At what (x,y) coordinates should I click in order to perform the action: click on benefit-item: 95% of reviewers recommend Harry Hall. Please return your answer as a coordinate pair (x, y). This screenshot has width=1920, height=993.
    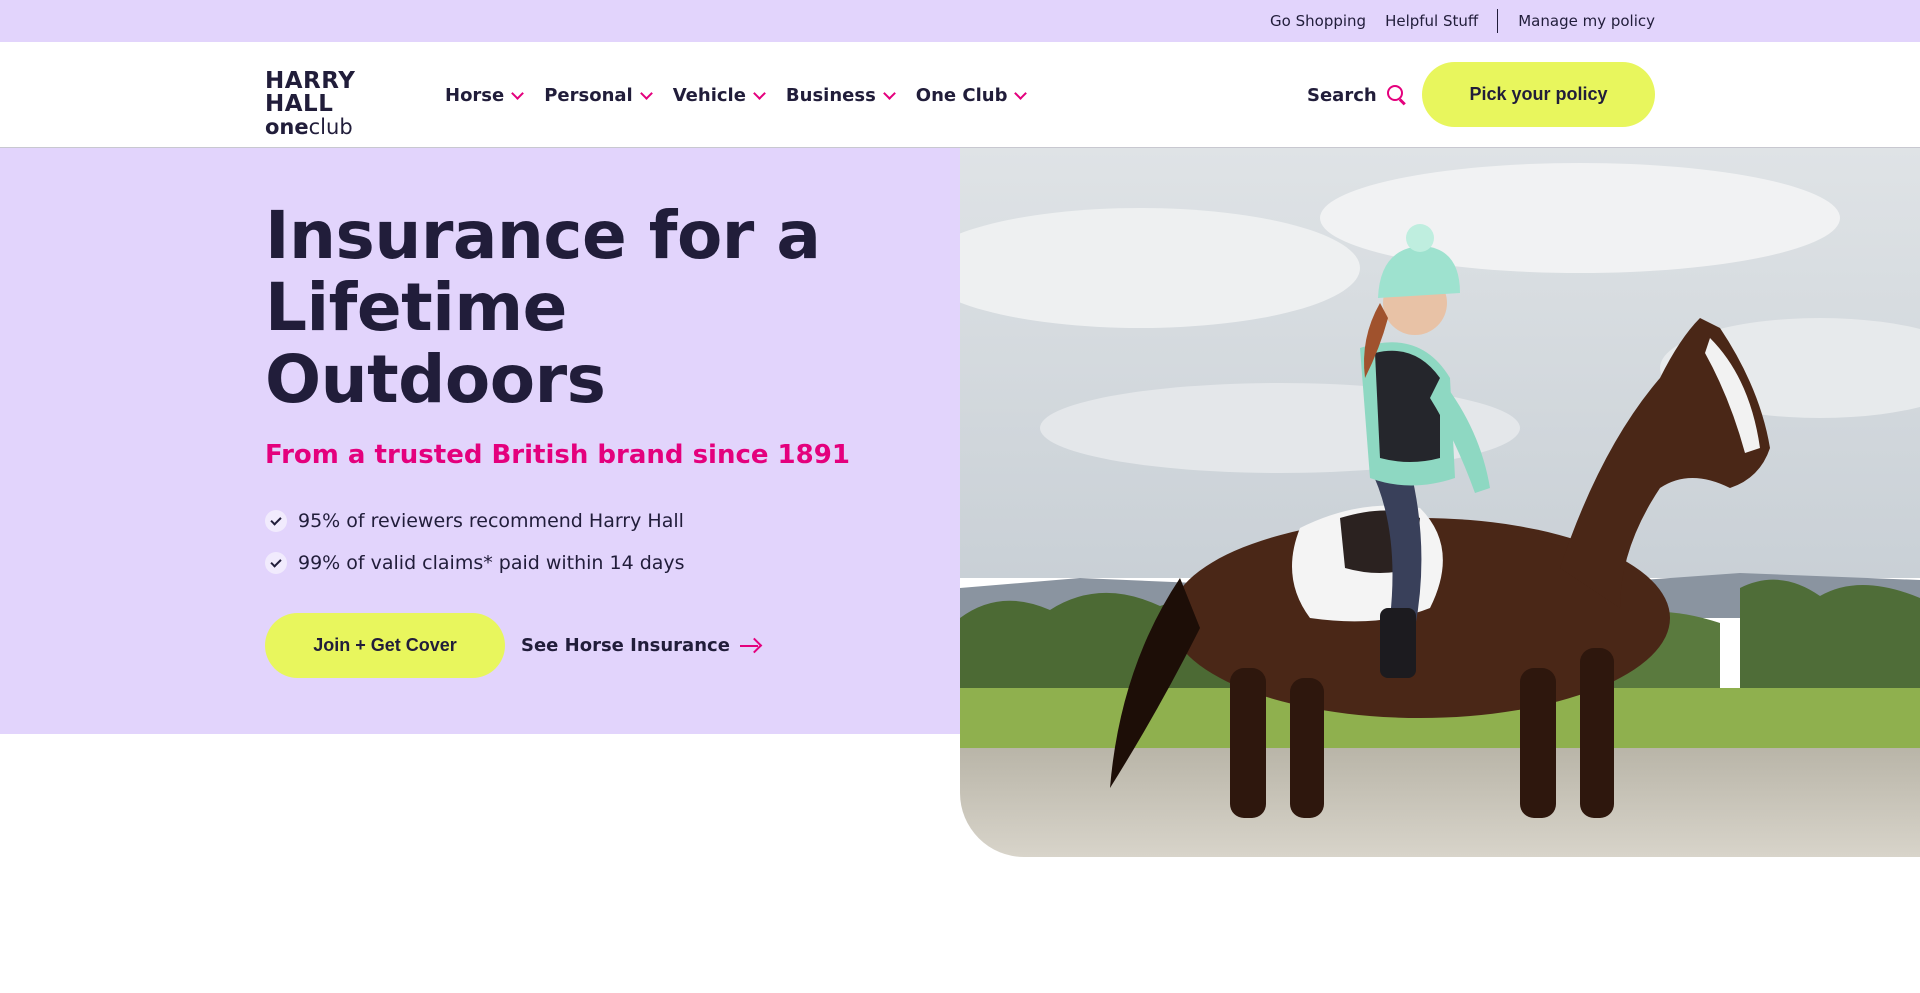
    Looking at the image, I should click on (475, 521).